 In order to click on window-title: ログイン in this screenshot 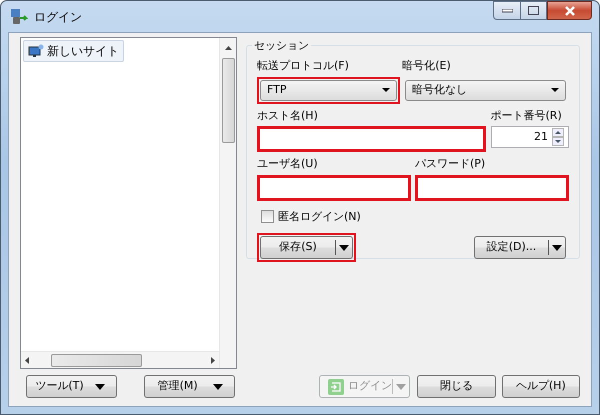, I will do `click(58, 17)`.